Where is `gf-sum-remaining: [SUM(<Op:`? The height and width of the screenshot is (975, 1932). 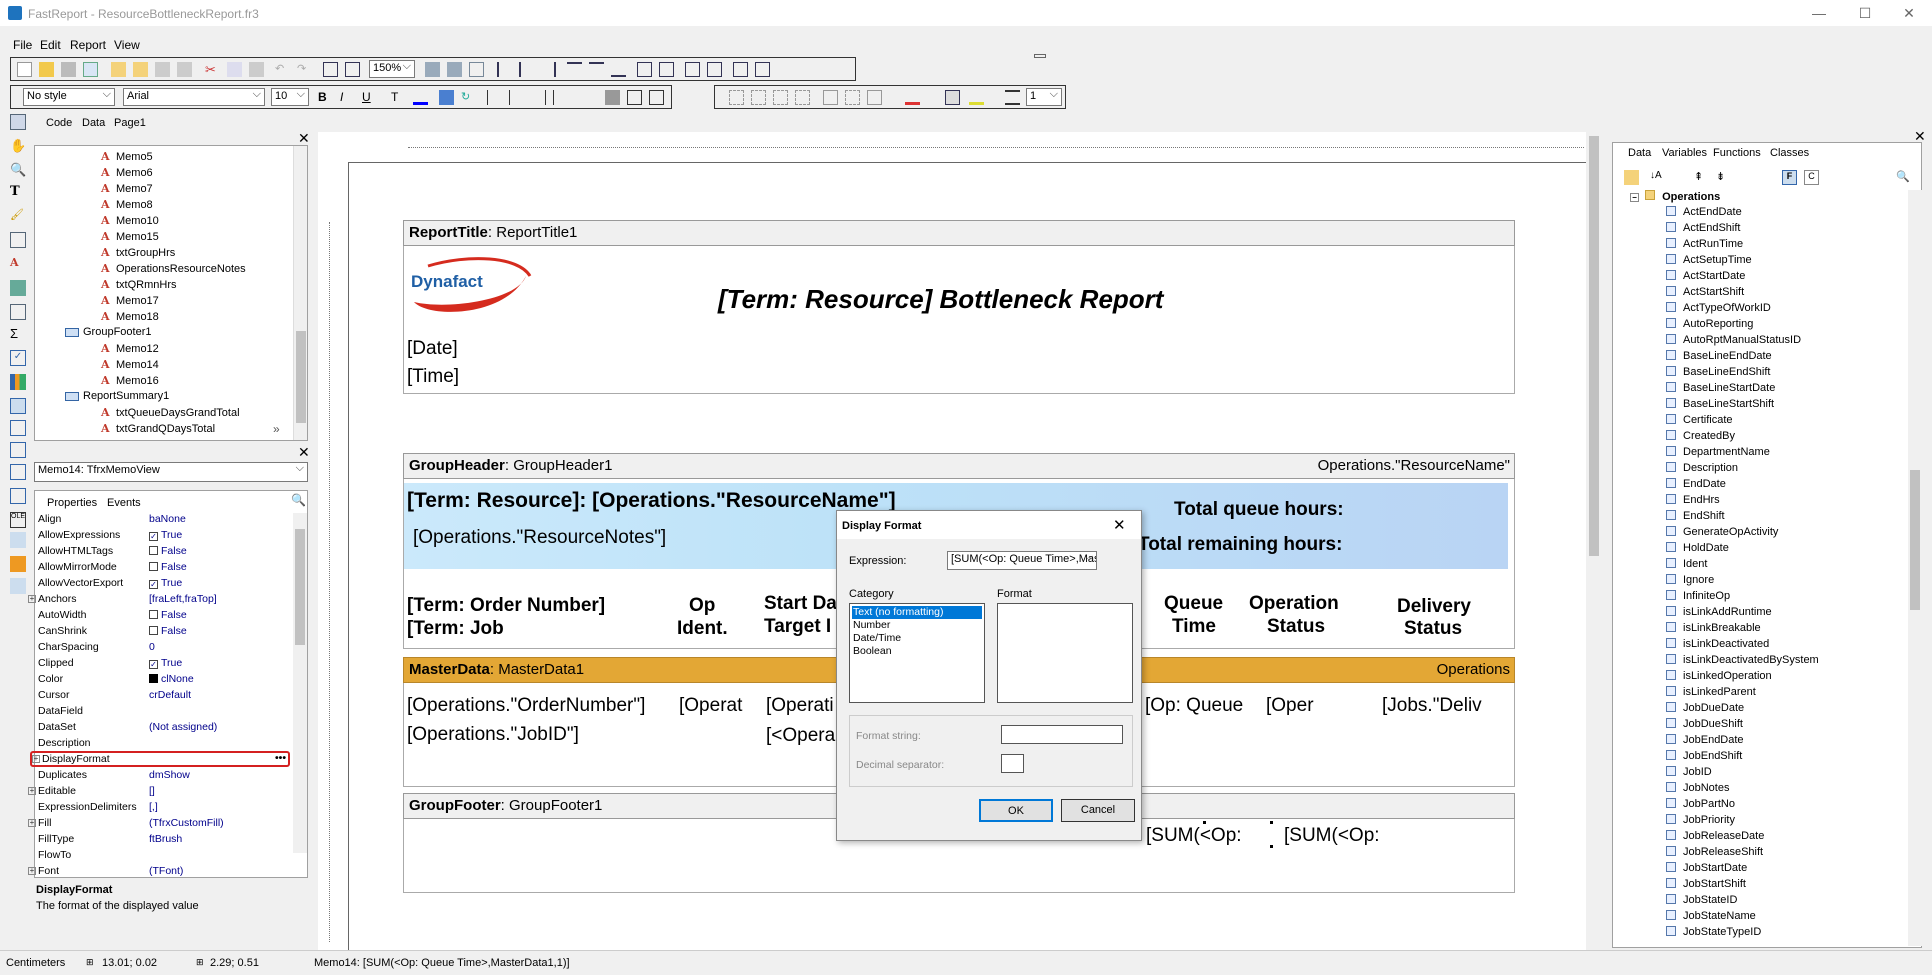
gf-sum-remaining: [SUM(<Op: is located at coordinates (1332, 836).